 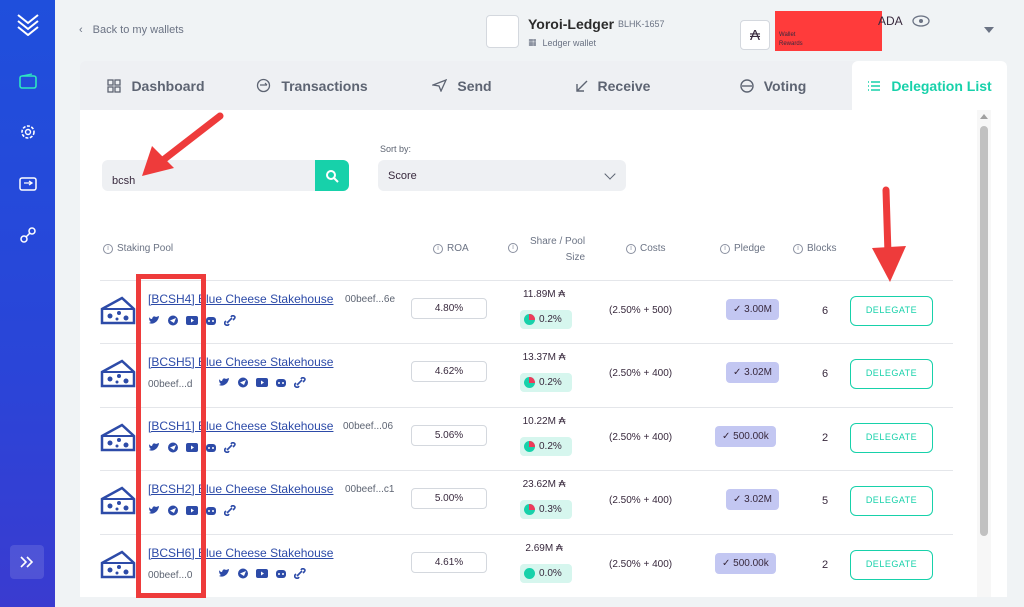 I want to click on social-links, so click(x=262, y=382).